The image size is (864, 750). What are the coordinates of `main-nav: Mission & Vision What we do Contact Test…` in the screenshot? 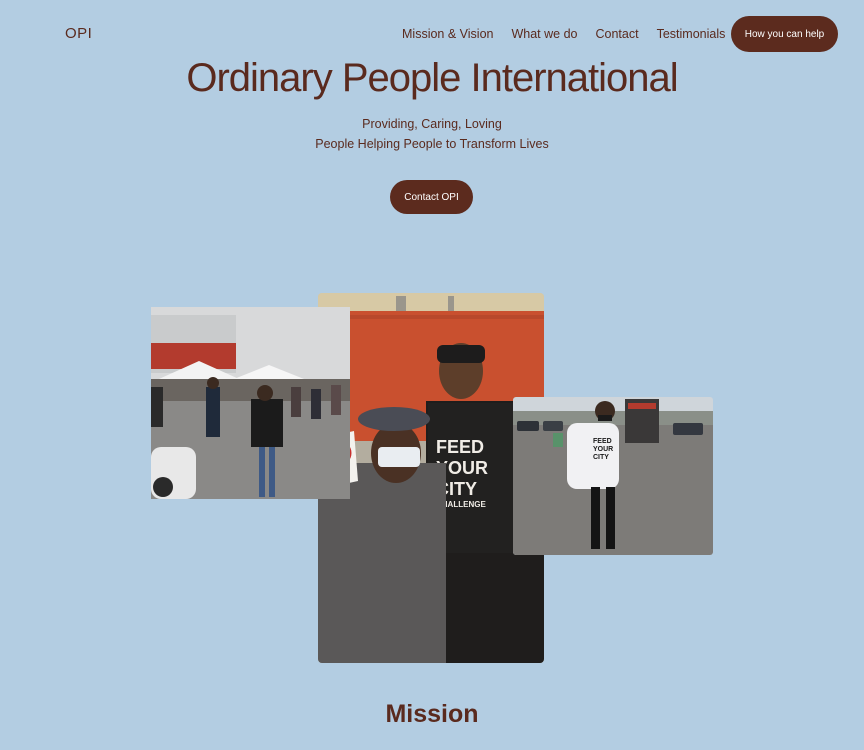 It's located at (563, 34).